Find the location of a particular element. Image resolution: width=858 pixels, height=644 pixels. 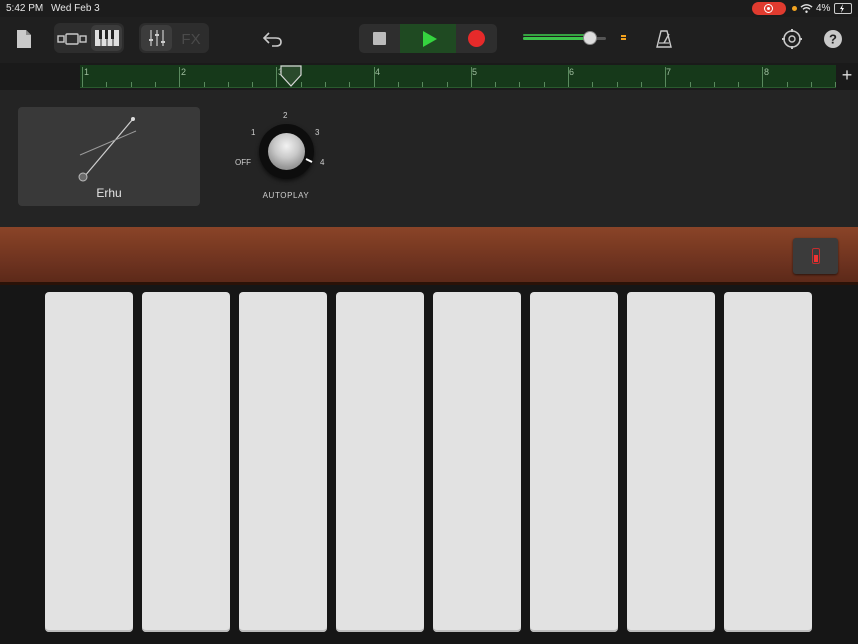

stop-button is located at coordinates (379, 38).